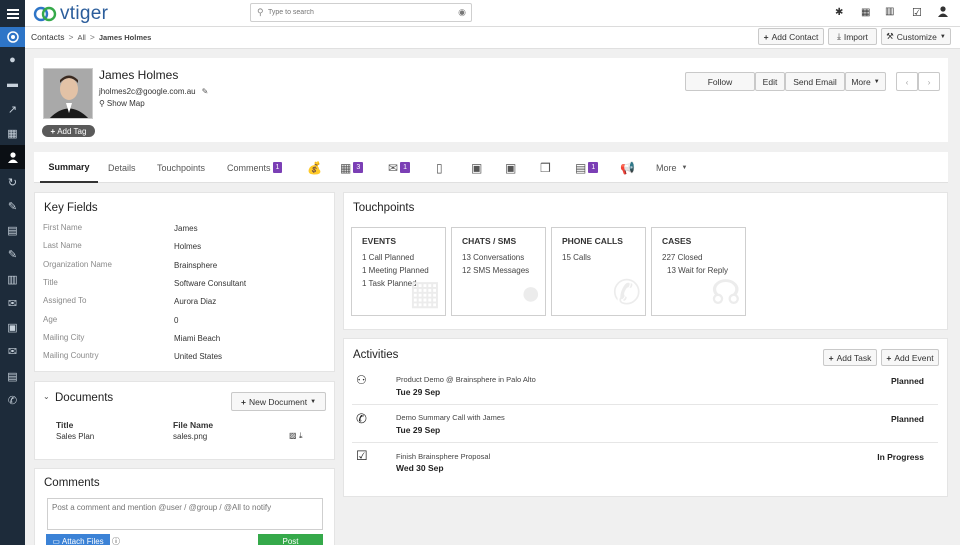  What do you see at coordinates (850, 357) in the screenshot?
I see `add-task-button: + Add Task` at bounding box center [850, 357].